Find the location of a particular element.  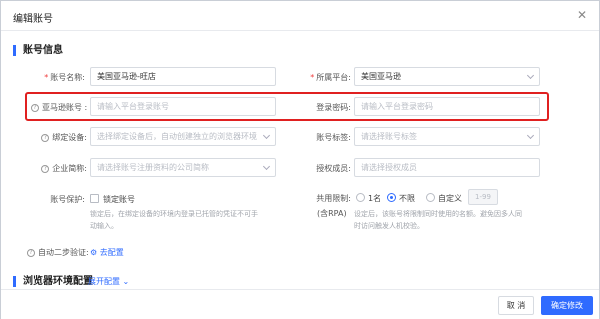

dialog-title: 编辑账号 is located at coordinates (33, 19).